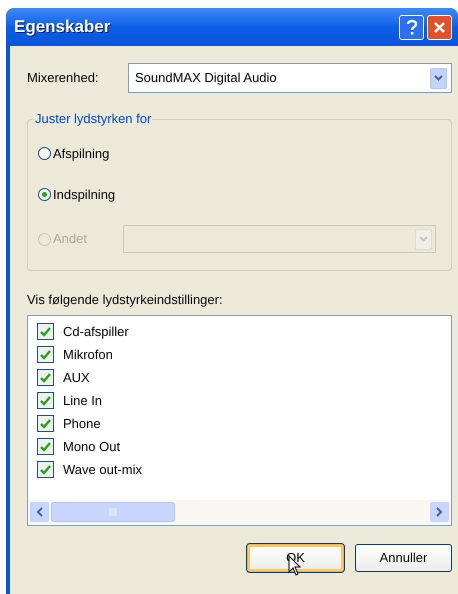 Image resolution: width=458 pixels, height=594 pixels. What do you see at coordinates (39, 512) in the screenshot?
I see `scroll-left-icon` at bounding box center [39, 512].